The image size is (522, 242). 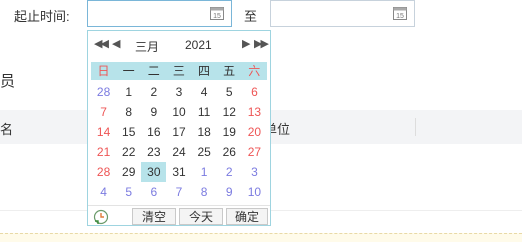 What do you see at coordinates (128, 172) in the screenshot?
I see `day-cell: 29` at bounding box center [128, 172].